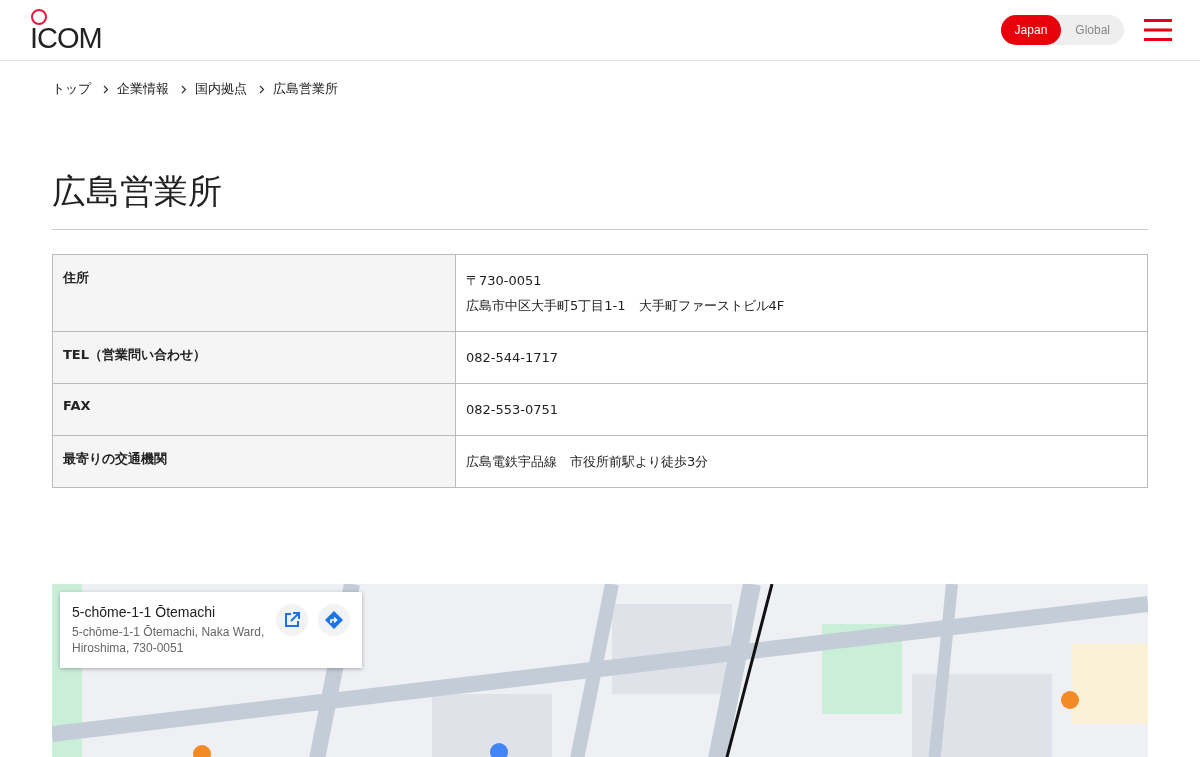  Describe the element at coordinates (143, 89) in the screenshot. I see `breadcrumb-link: 企業情報` at that location.